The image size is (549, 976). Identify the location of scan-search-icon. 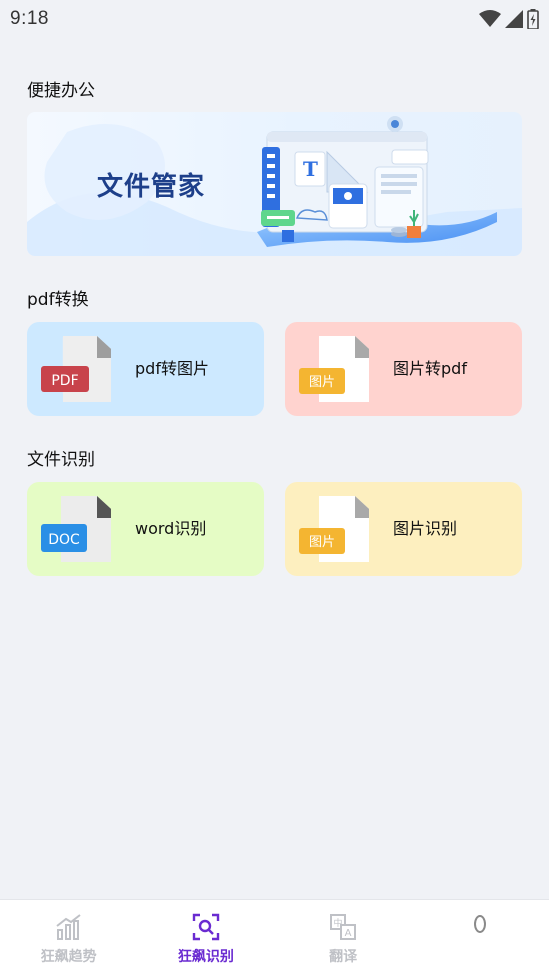
(206, 927).